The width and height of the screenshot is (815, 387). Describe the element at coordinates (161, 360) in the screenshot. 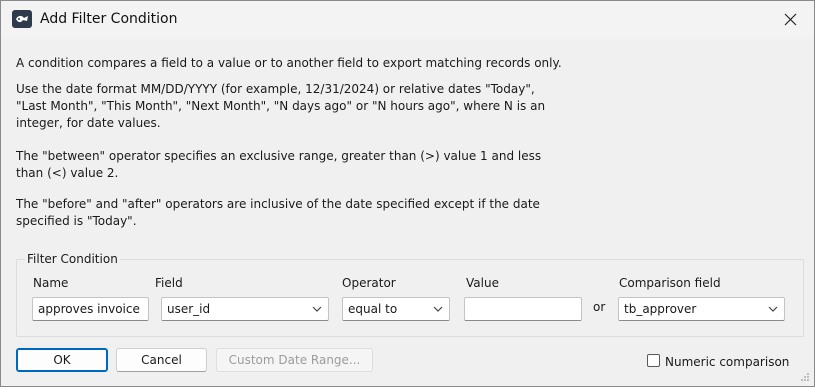

I see `cancel-button: Cancel` at that location.